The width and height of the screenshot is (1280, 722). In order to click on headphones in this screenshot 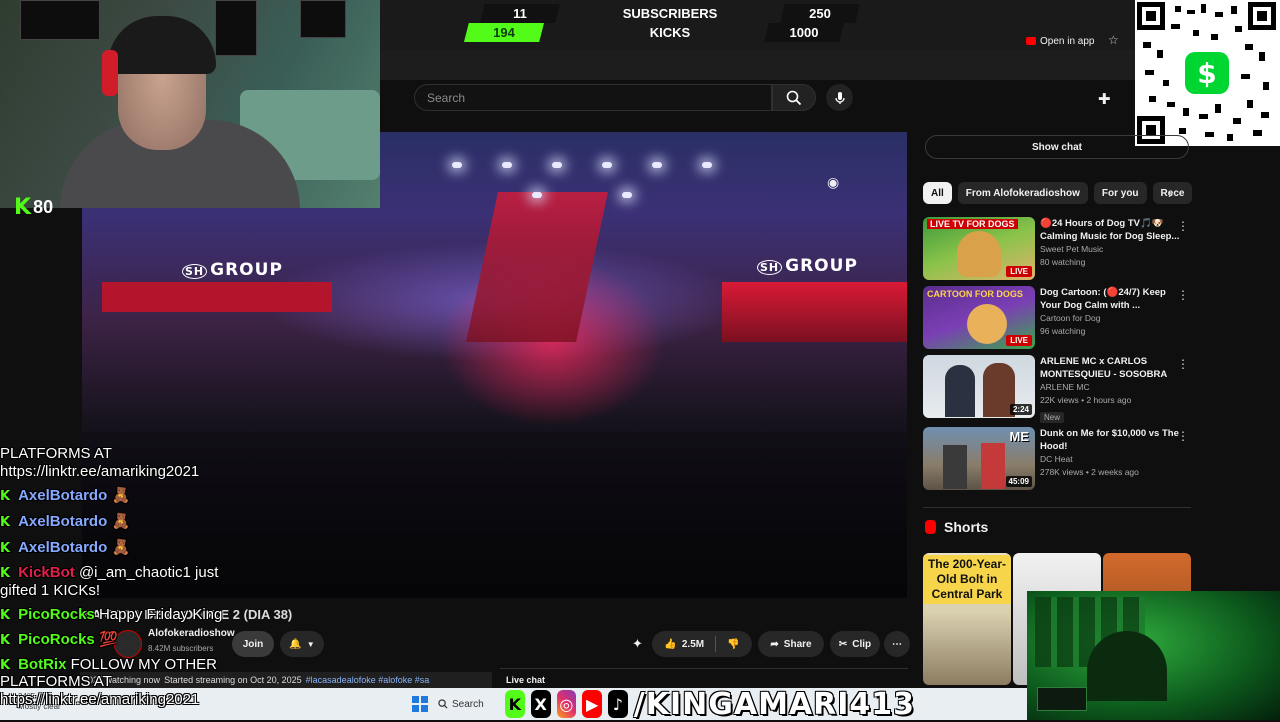, I will do `click(110, 73)`.